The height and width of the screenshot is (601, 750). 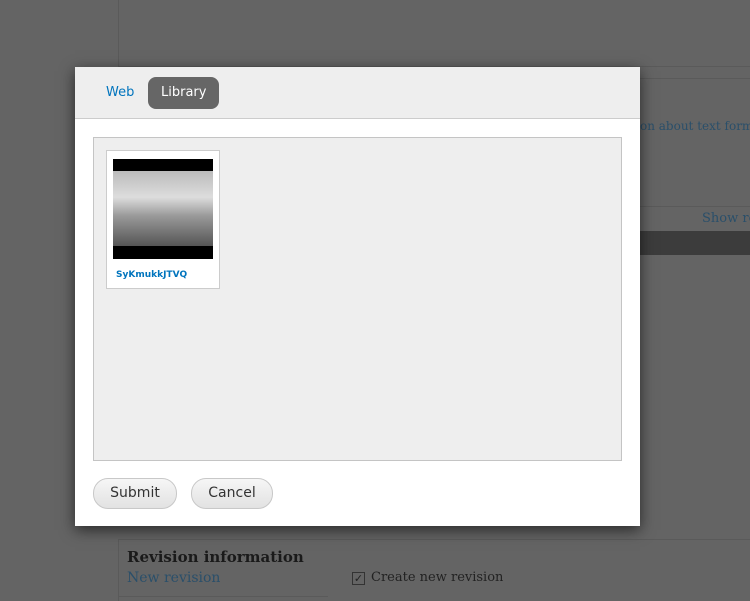 I want to click on cancel-button: Cancel, so click(x=232, y=493).